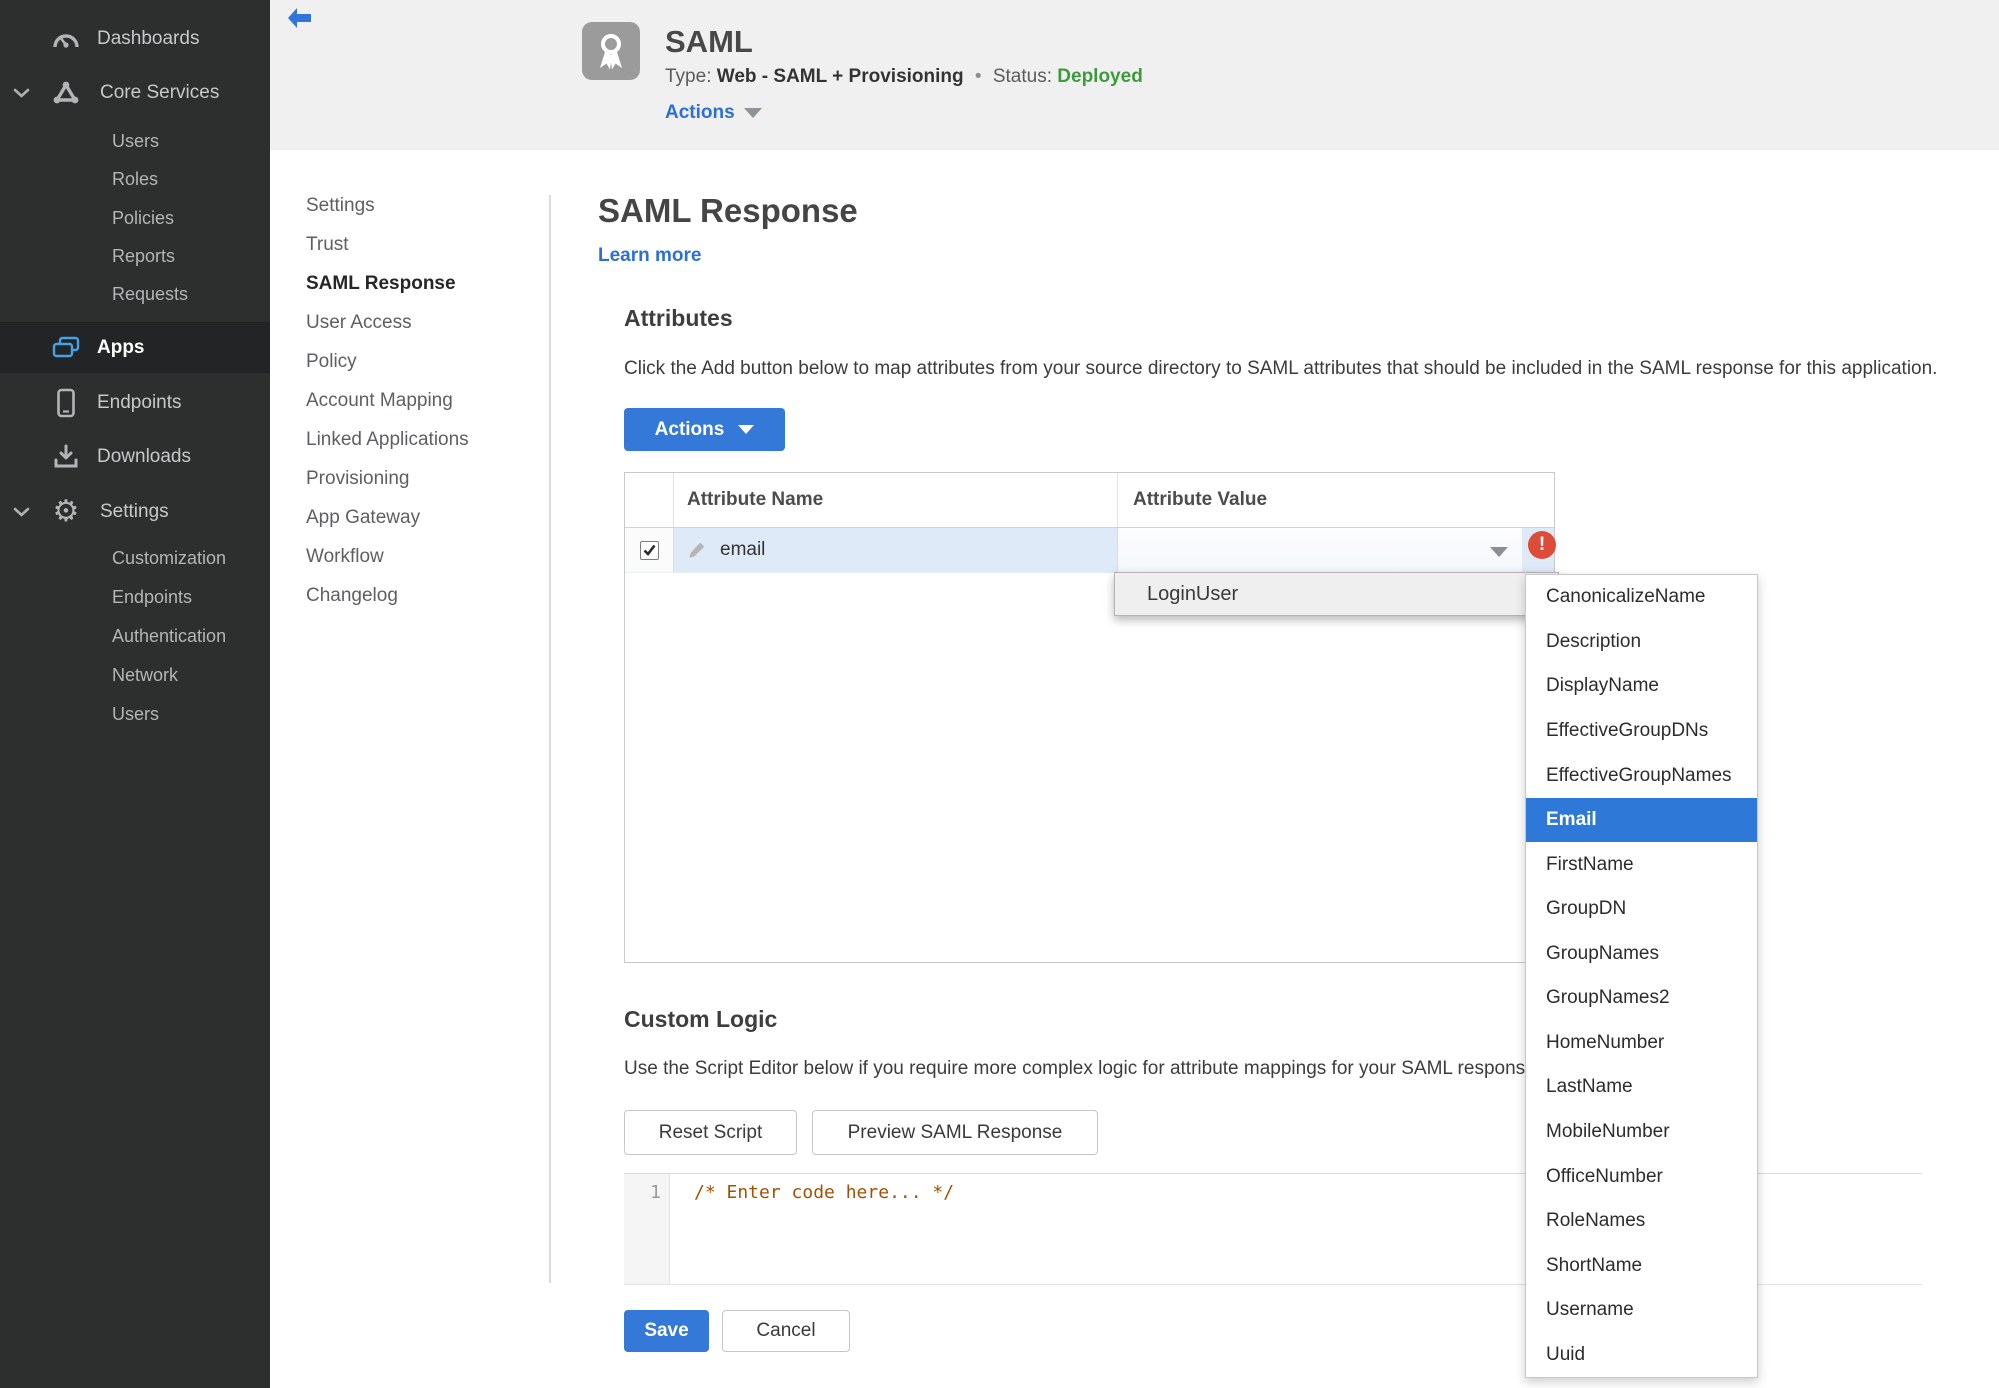  Describe the element at coordinates (1641, 820) in the screenshot. I see `submenu-item-email: Email` at that location.